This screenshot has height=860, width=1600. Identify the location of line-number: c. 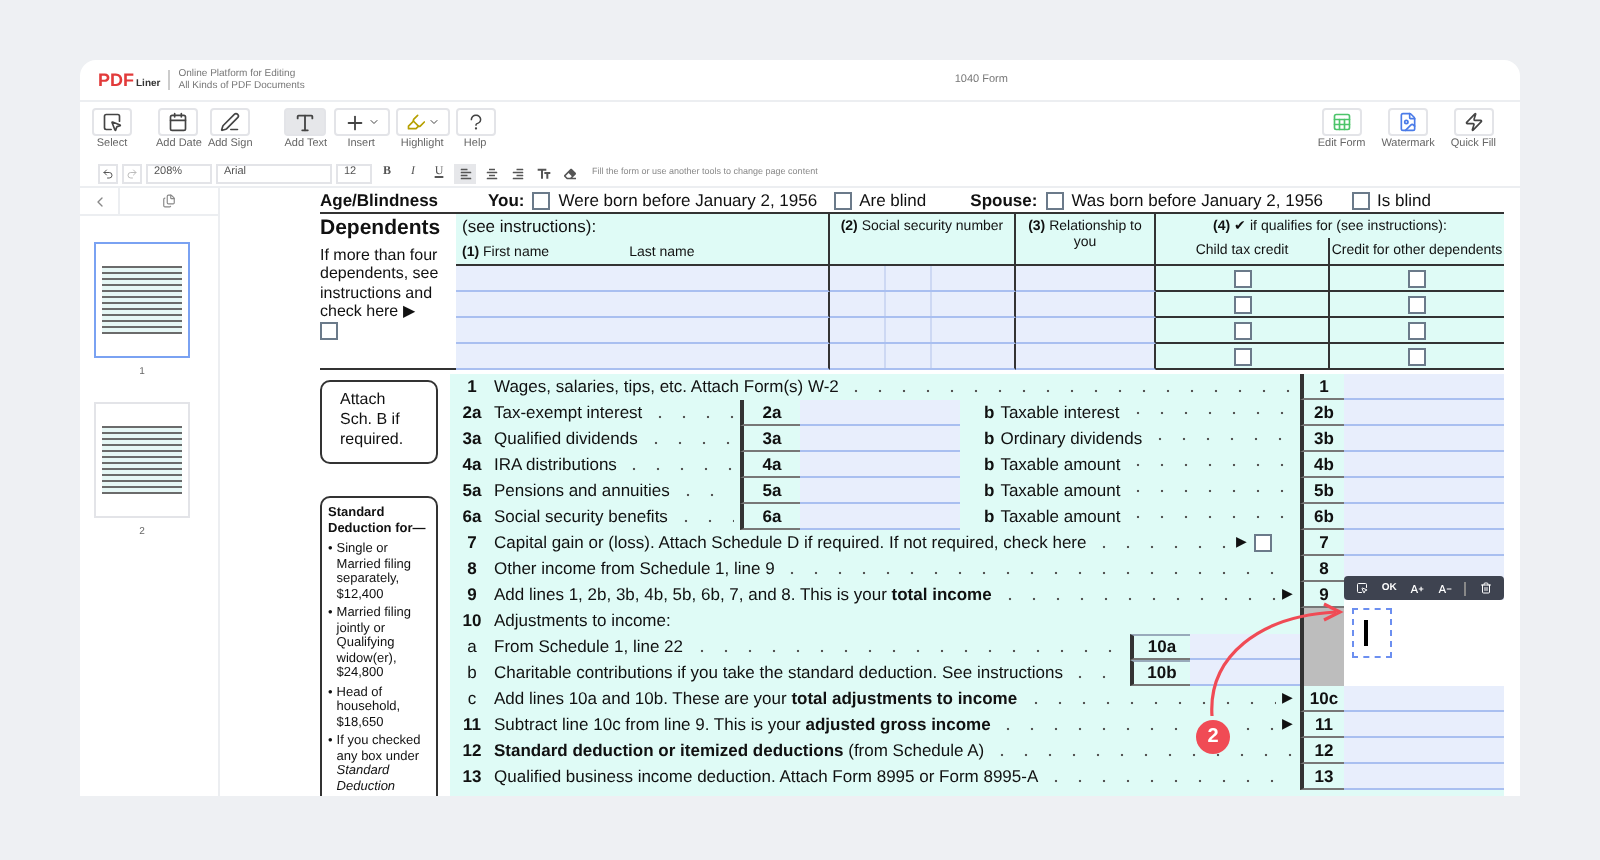
(472, 699).